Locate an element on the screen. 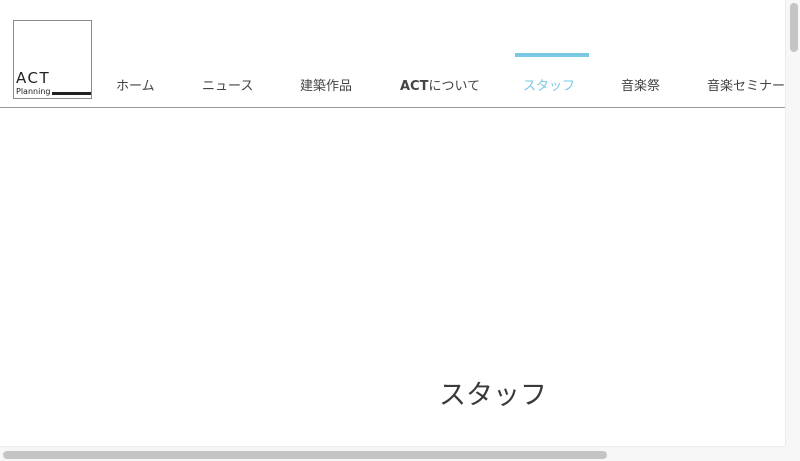 This screenshot has height=461, width=800. horizontal-scrollbar is located at coordinates (392, 453).